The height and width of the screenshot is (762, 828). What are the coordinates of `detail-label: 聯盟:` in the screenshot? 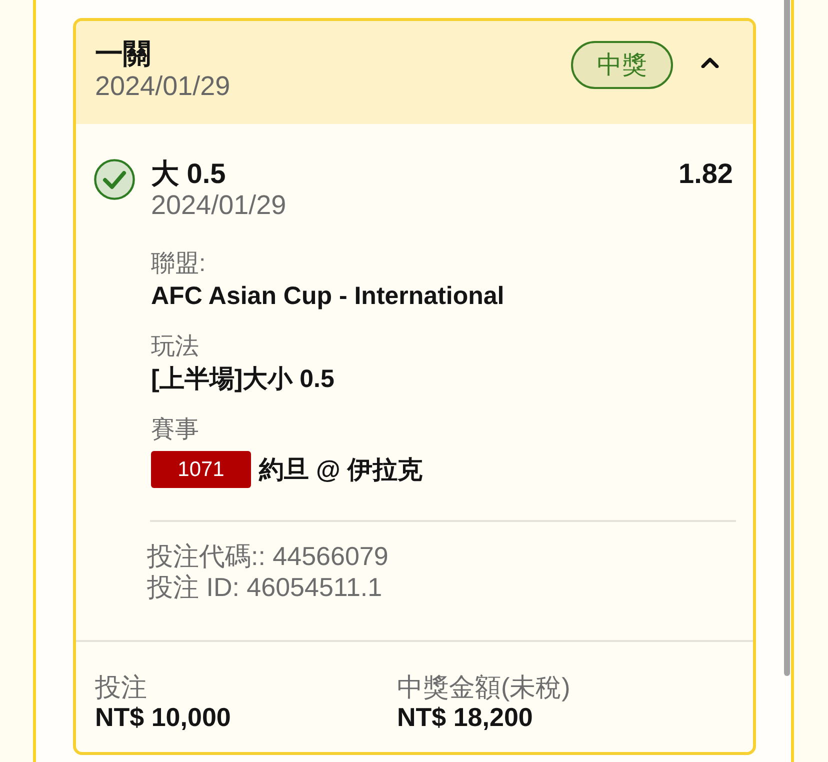 It's located at (179, 264).